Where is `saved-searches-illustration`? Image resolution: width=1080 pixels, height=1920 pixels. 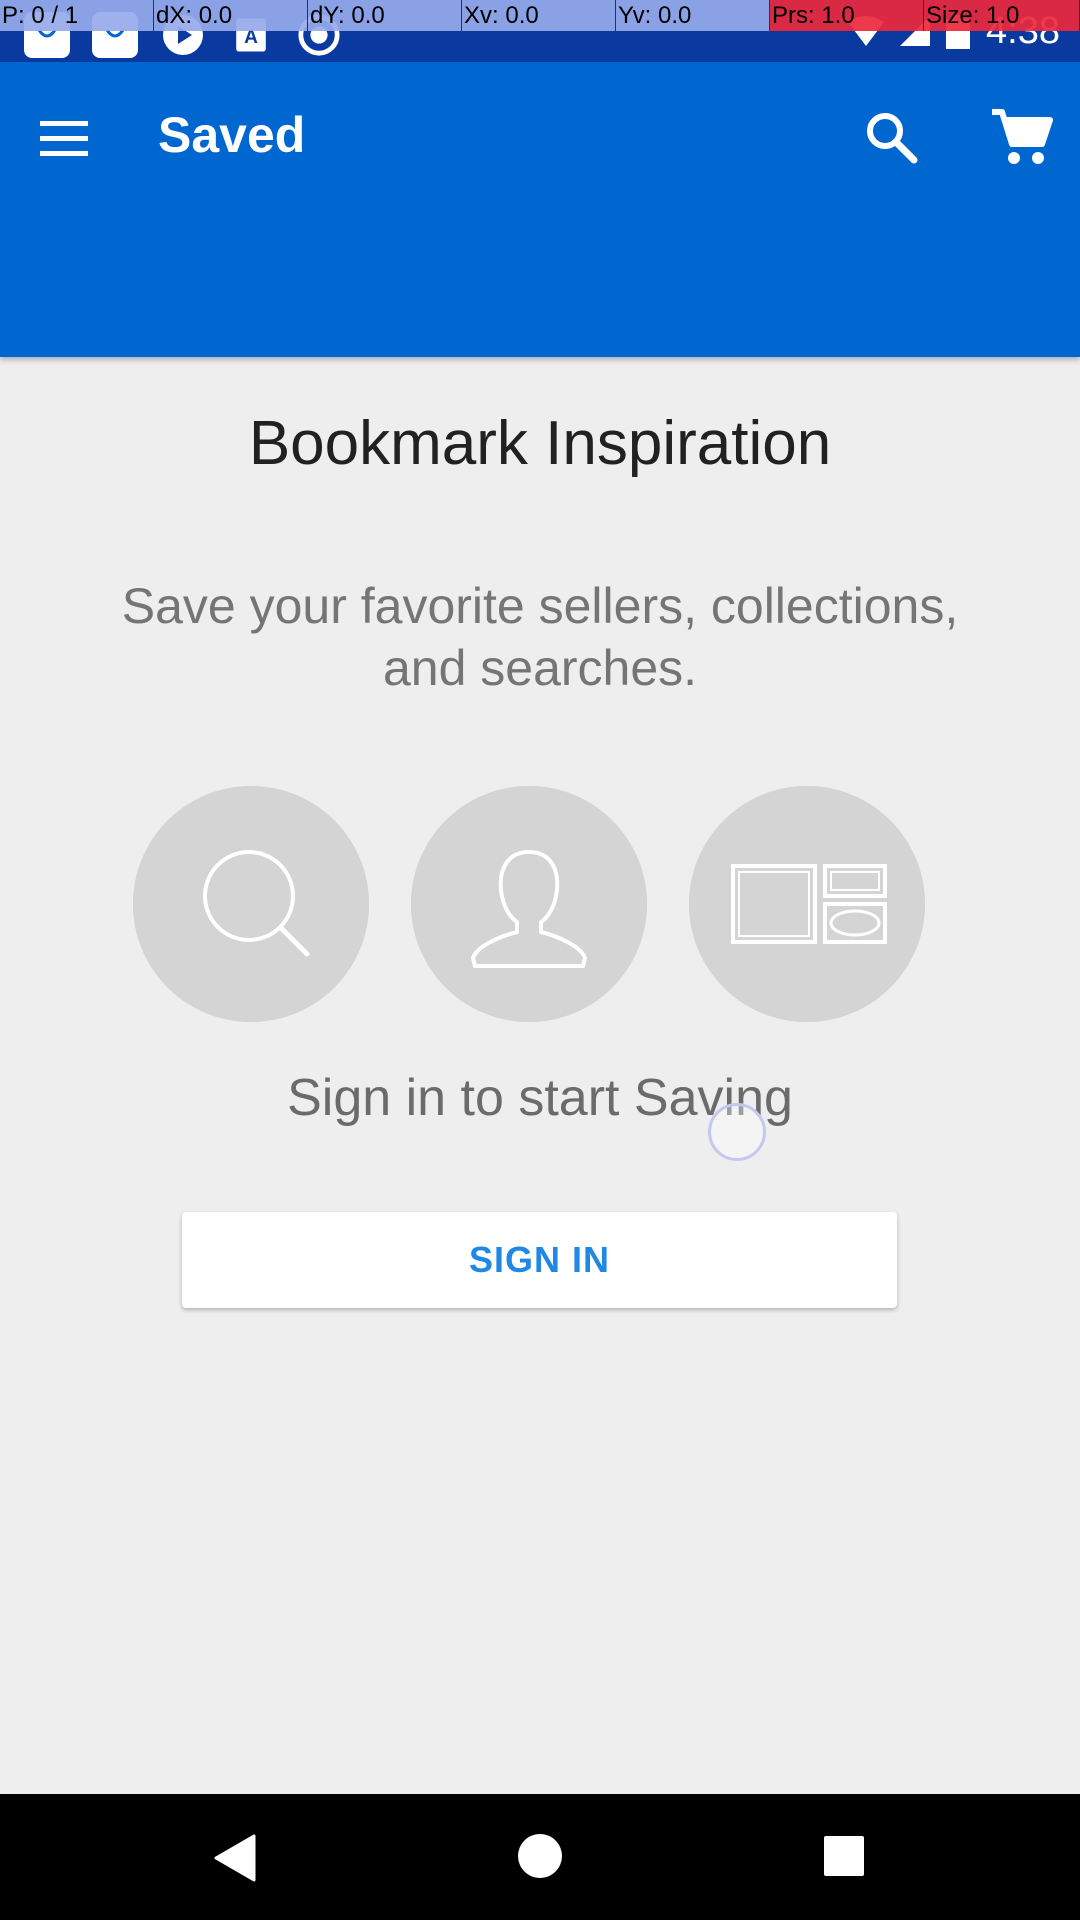
saved-searches-illustration is located at coordinates (251, 904).